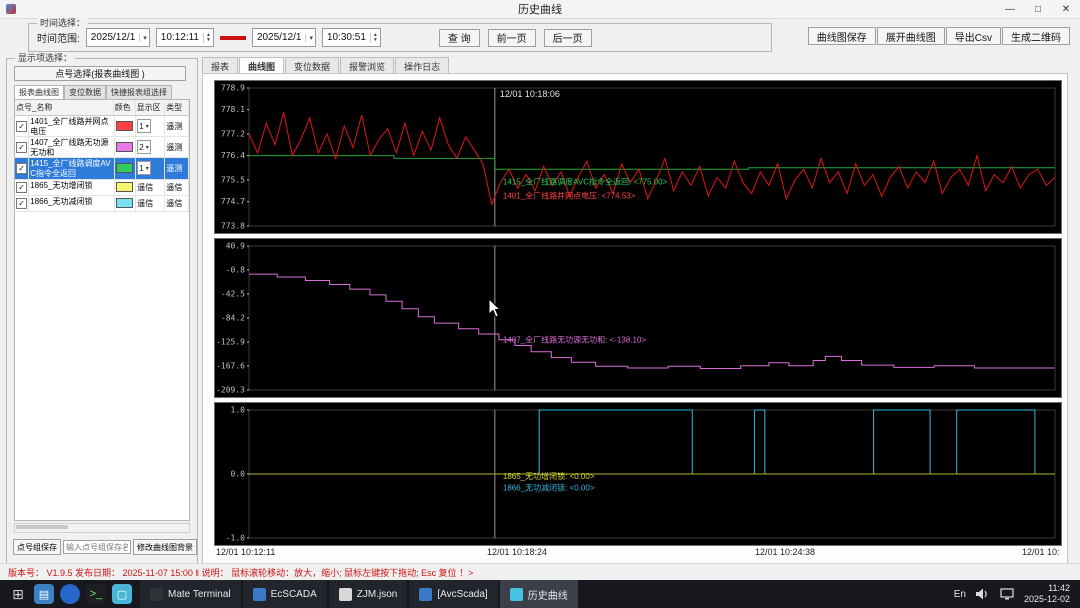 The image size is (1080, 608). I want to click on save-point-group-button: 点号组保存, so click(37, 547).